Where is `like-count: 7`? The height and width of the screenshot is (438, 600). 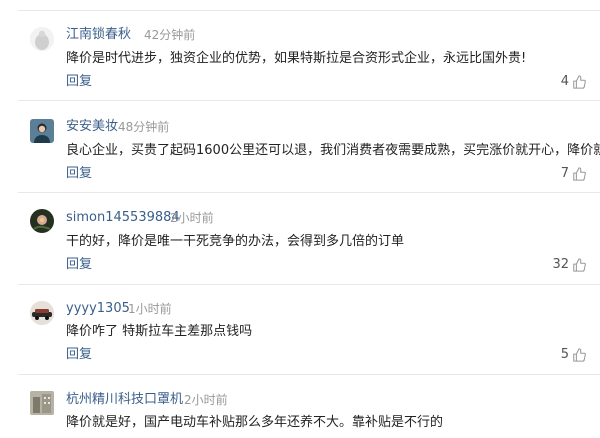 like-count: 7 is located at coordinates (564, 173).